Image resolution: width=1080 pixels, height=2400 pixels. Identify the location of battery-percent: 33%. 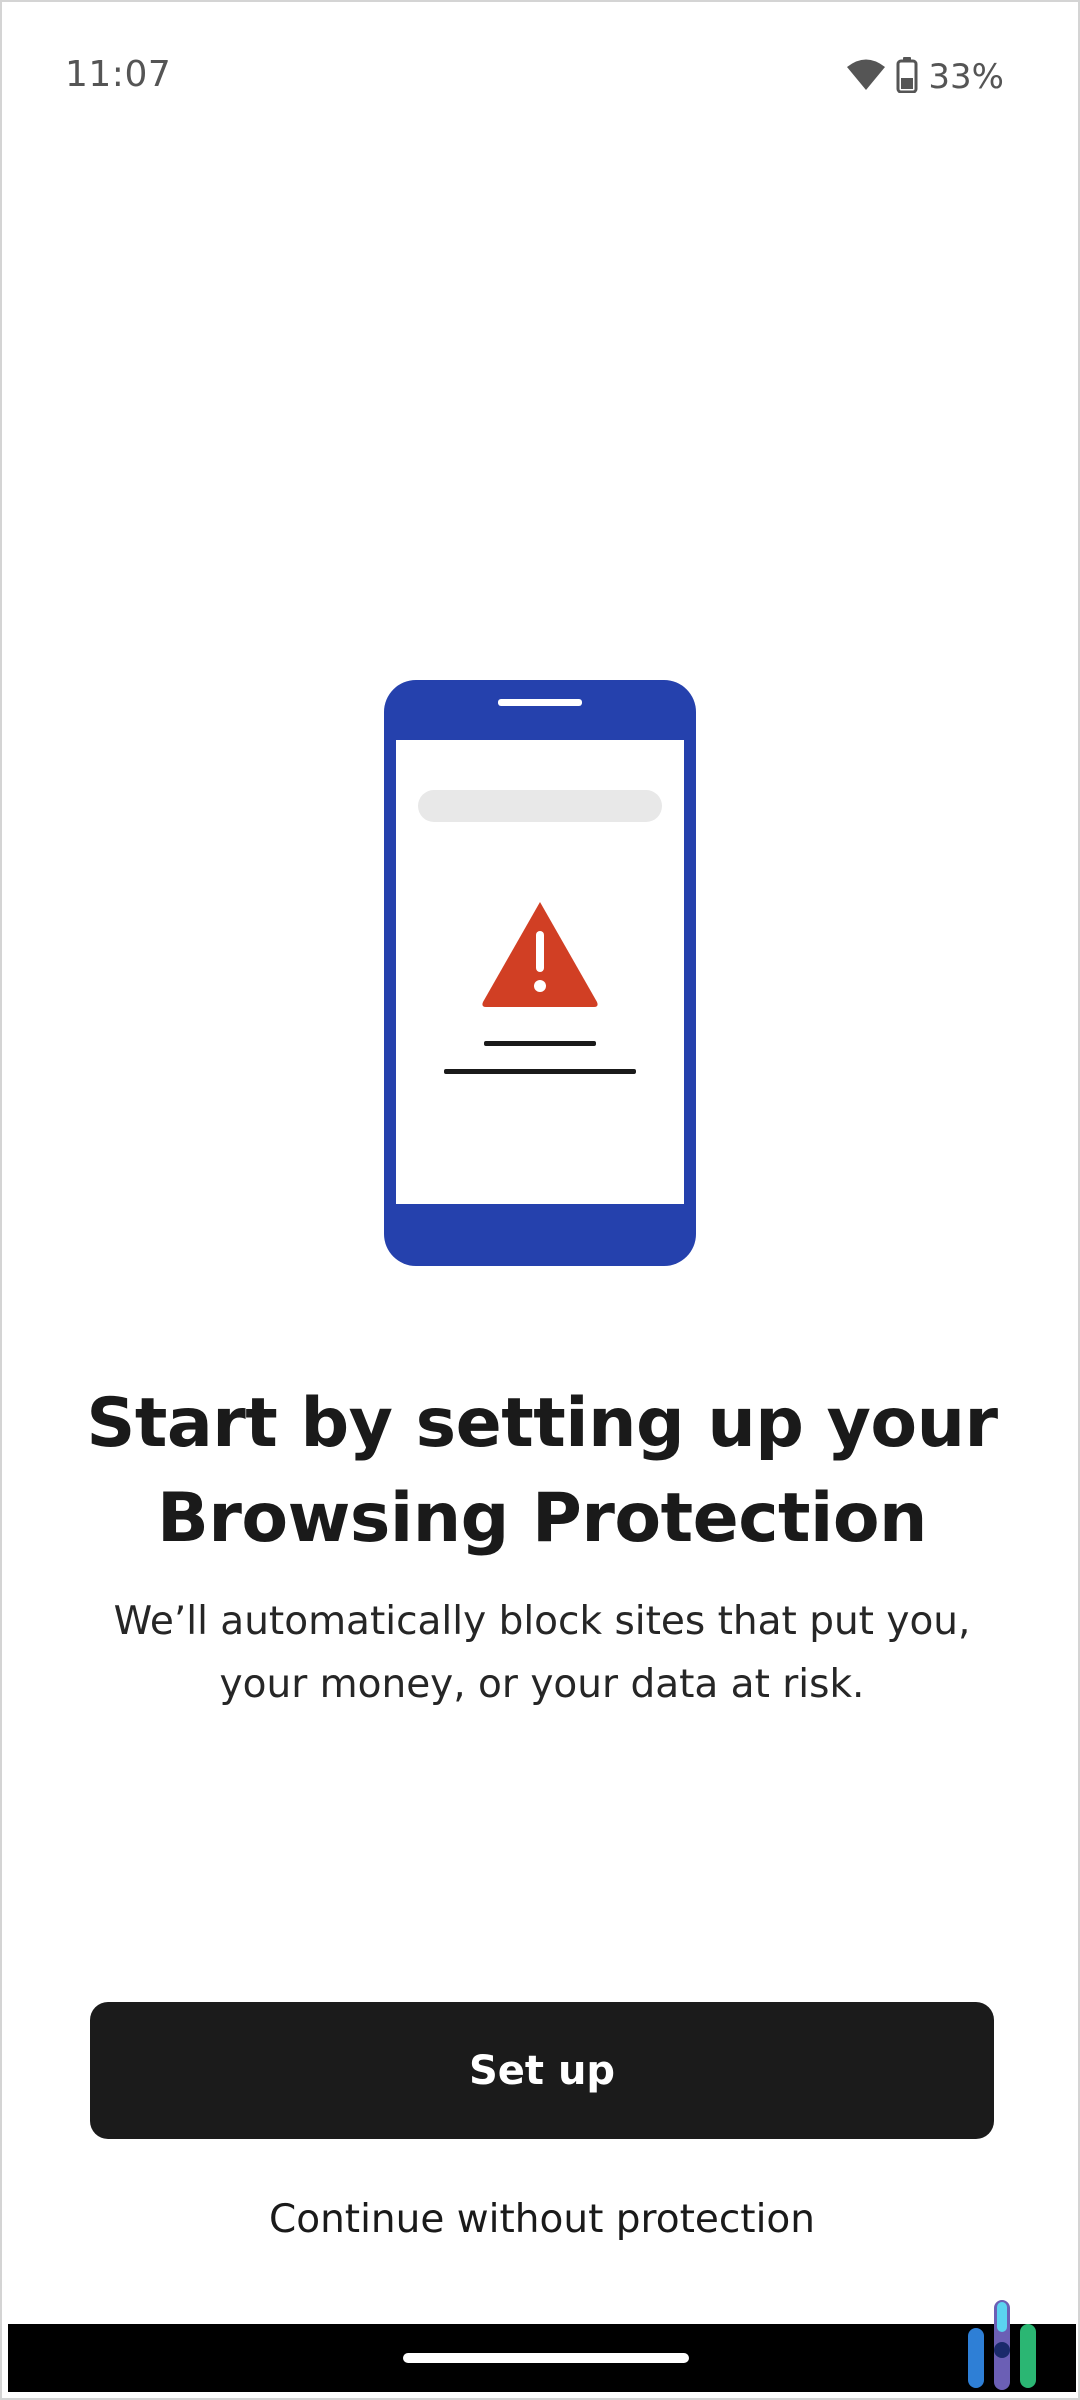
(966, 77).